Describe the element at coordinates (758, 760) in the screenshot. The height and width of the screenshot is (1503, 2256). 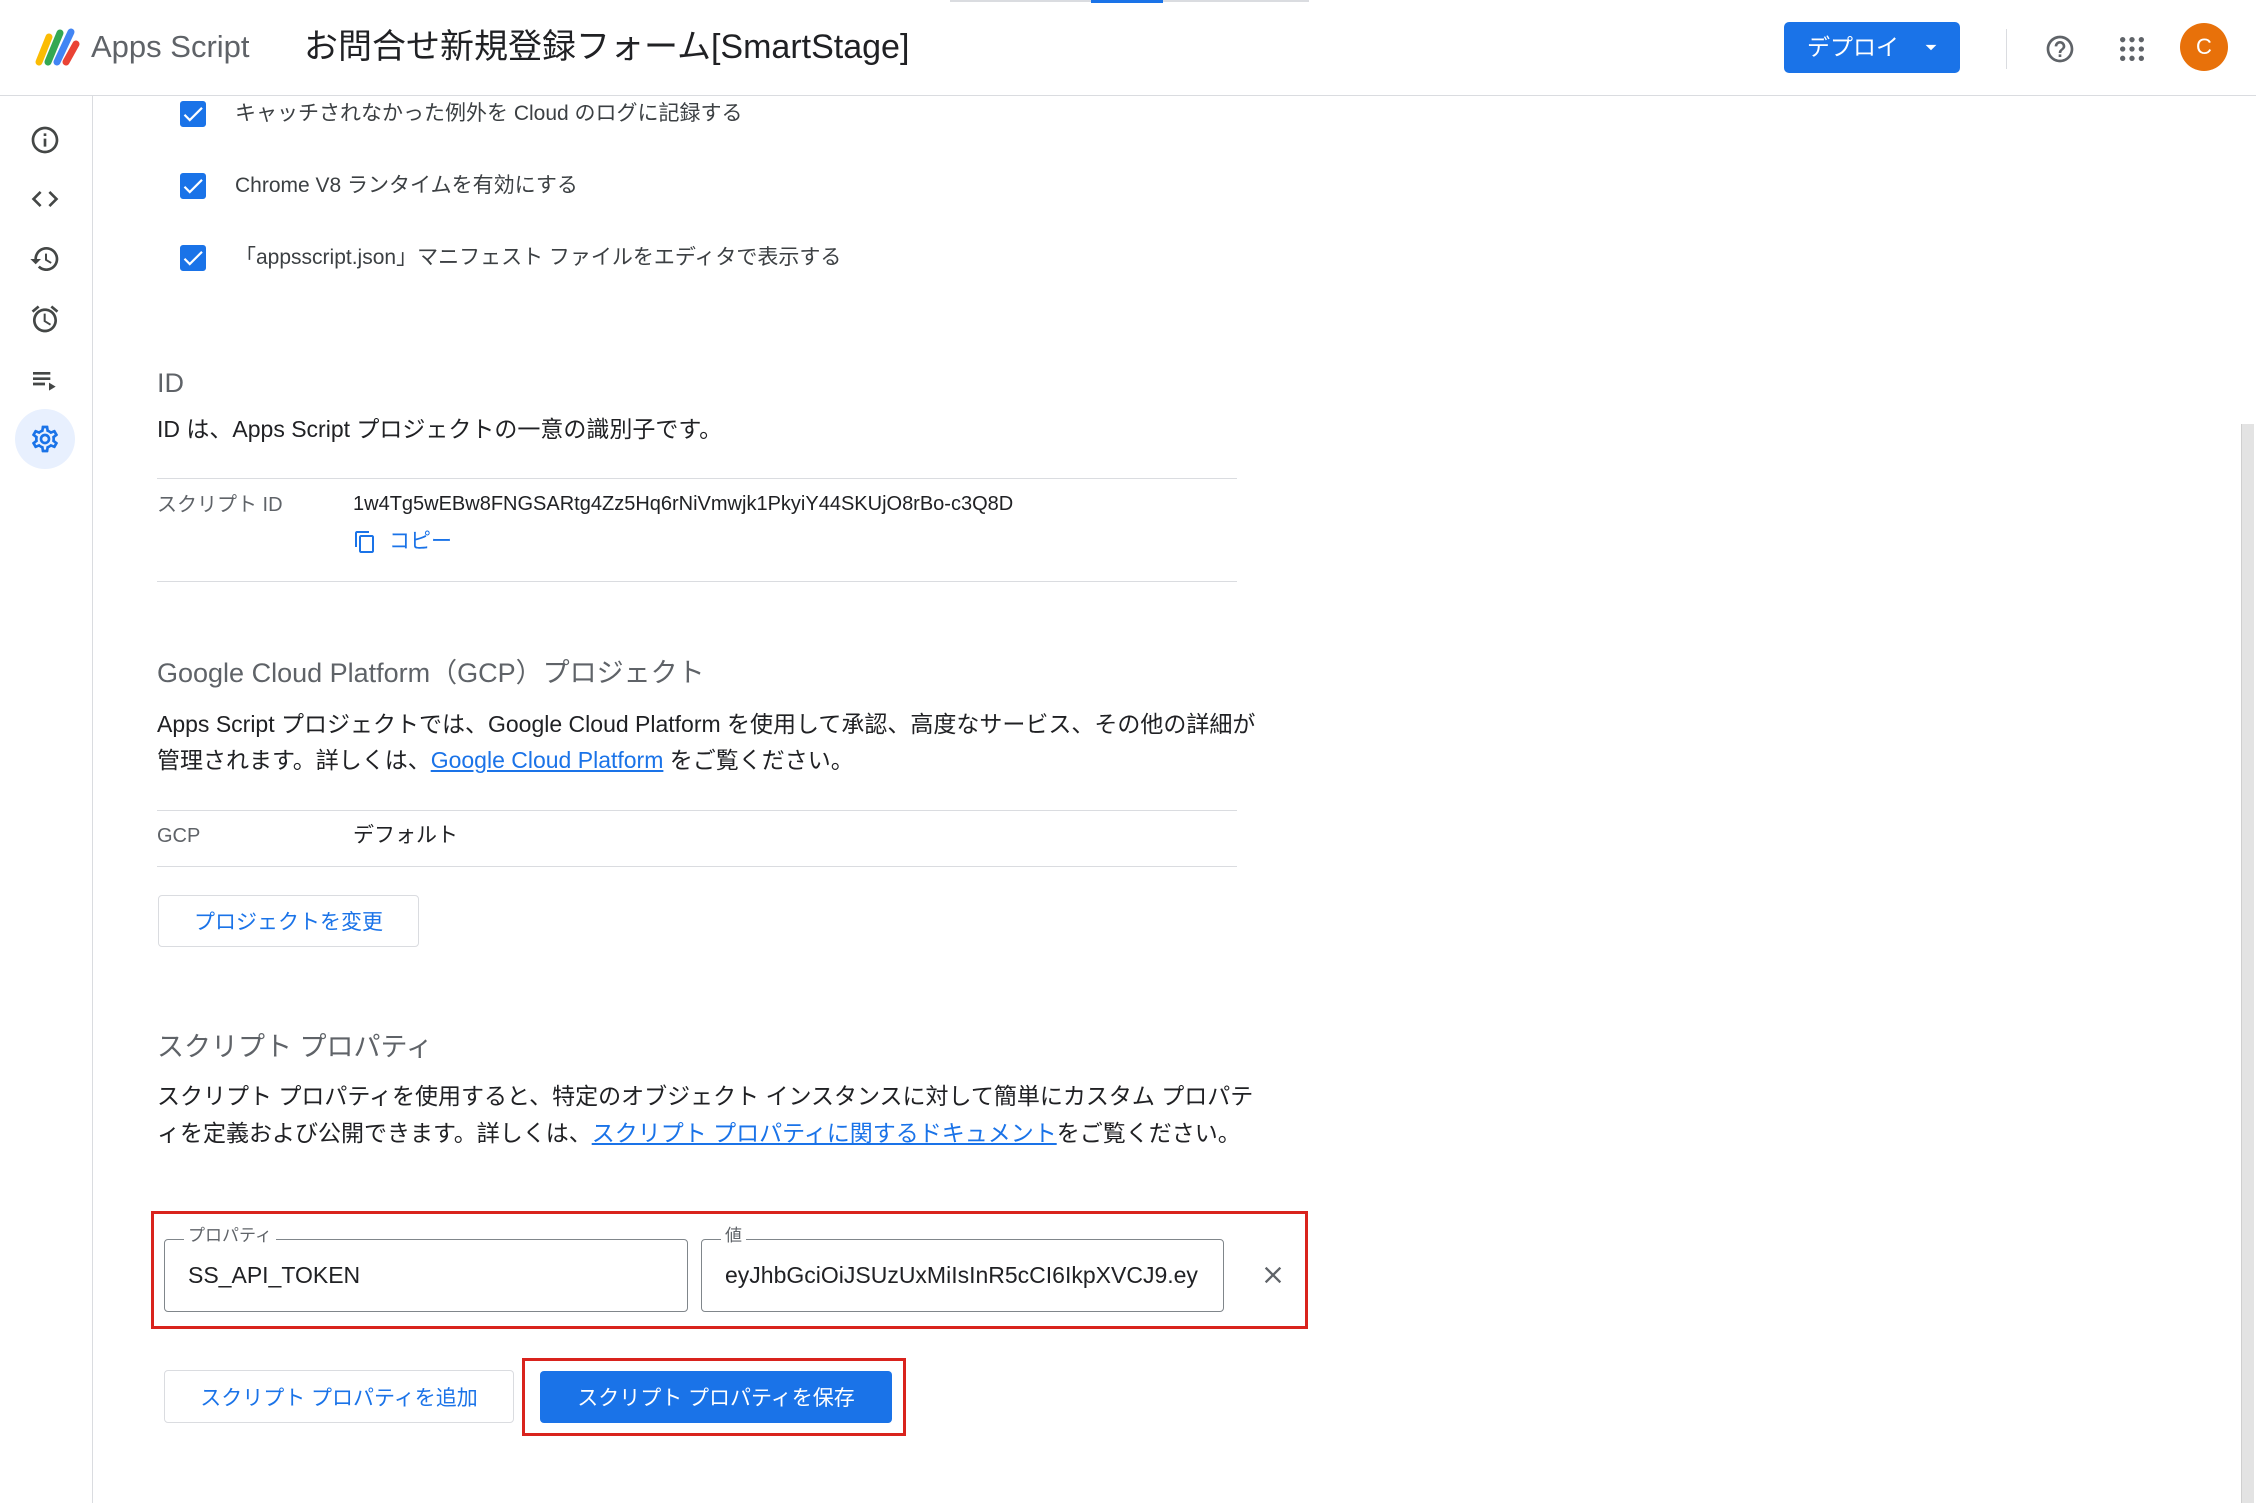
I see `gcp-description-text-end: をご覧ください。` at that location.